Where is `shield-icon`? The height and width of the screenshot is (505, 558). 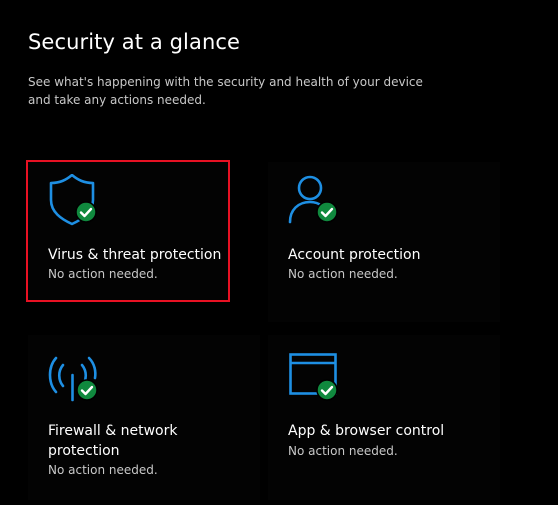
shield-icon is located at coordinates (74, 200).